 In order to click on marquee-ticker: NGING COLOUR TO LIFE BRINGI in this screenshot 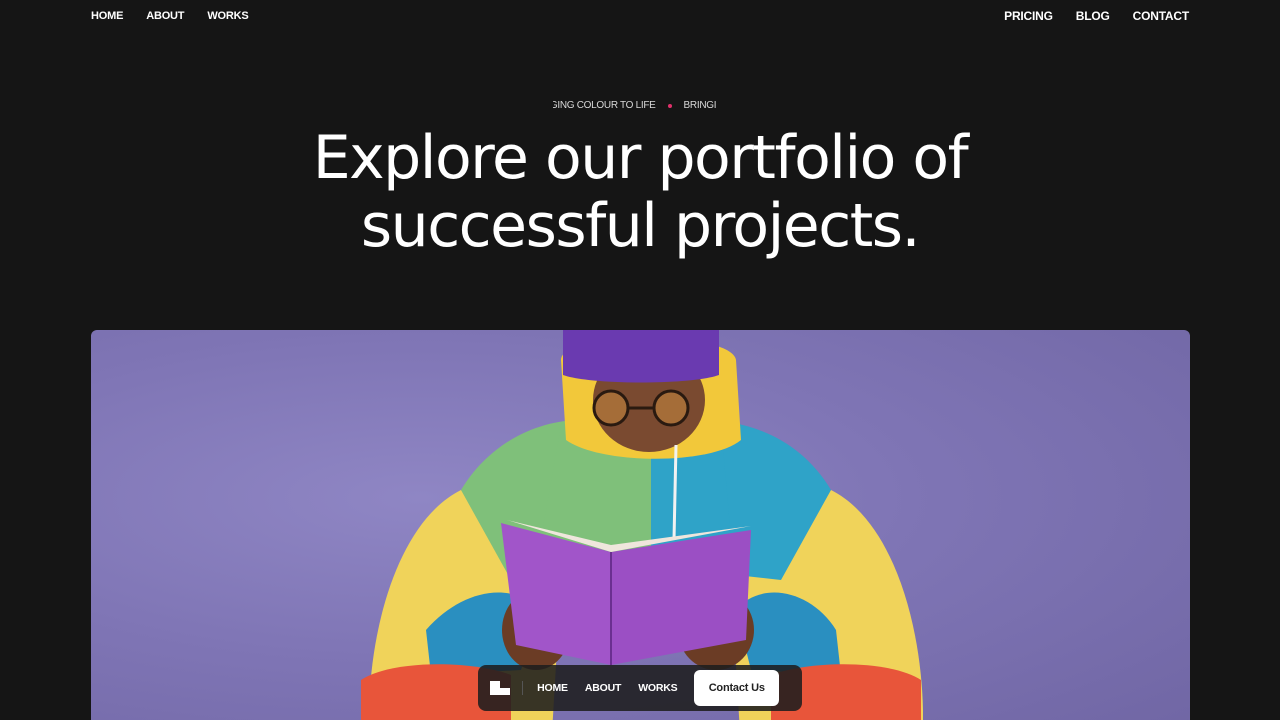, I will do `click(640, 107)`.